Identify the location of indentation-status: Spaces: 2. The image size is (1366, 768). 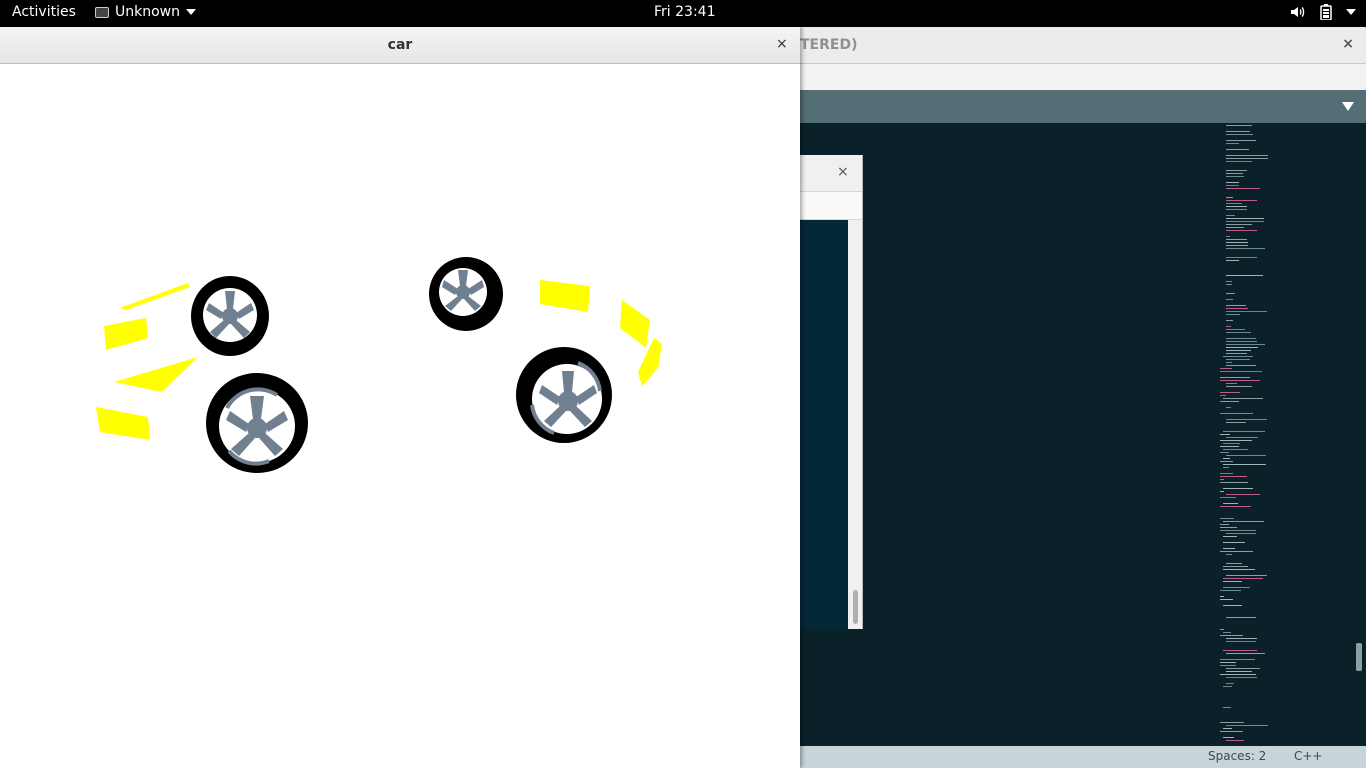
(1237, 756).